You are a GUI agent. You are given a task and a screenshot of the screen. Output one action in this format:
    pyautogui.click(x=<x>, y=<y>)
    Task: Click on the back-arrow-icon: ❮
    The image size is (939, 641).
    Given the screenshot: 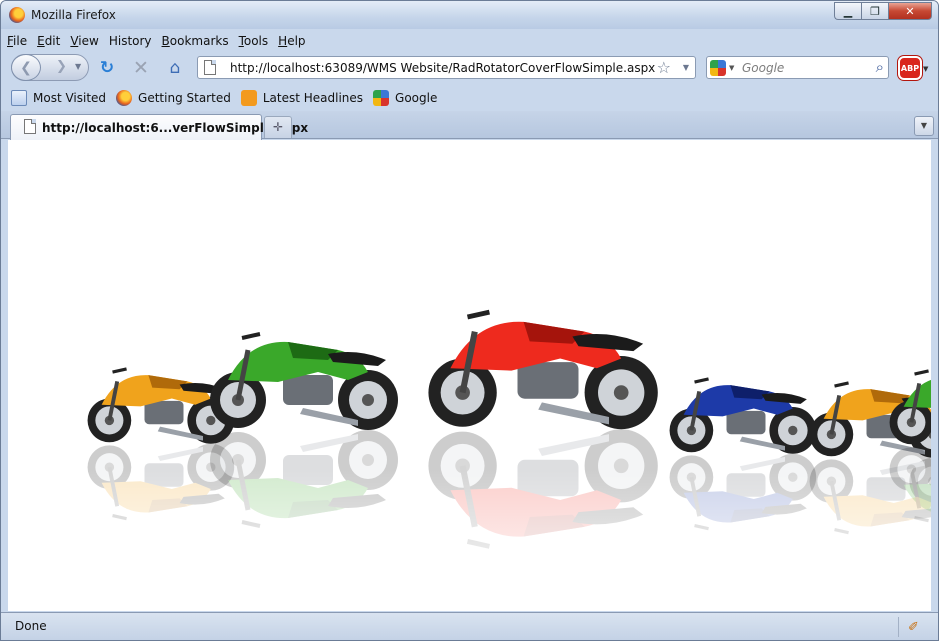 What is the action you would take?
    pyautogui.click(x=26, y=67)
    